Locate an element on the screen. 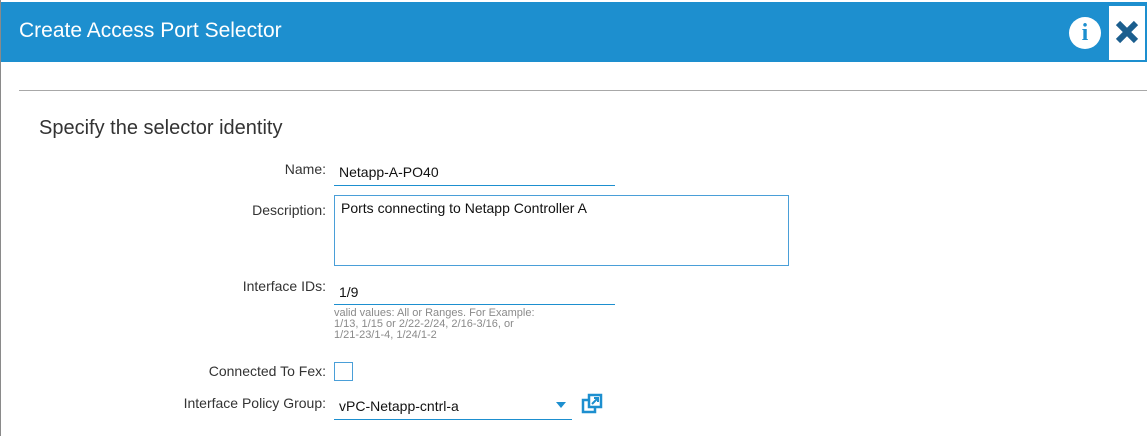  close-icon is located at coordinates (1127, 32).